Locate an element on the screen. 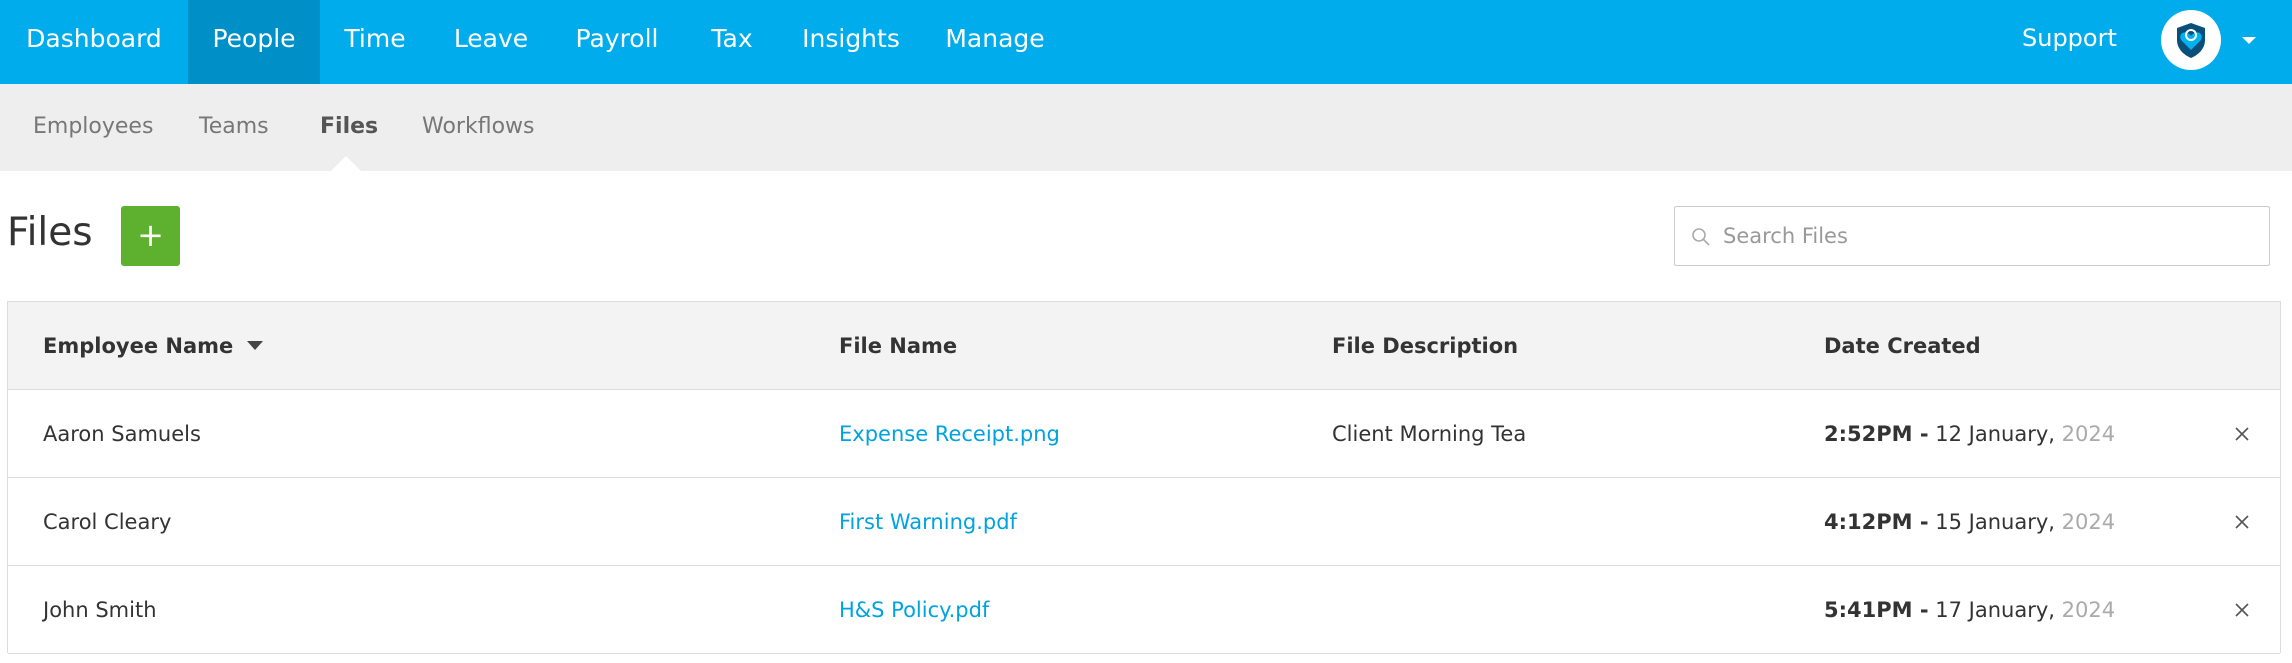 The height and width of the screenshot is (663, 2292). tab-insights: Insights is located at coordinates (851, 42).